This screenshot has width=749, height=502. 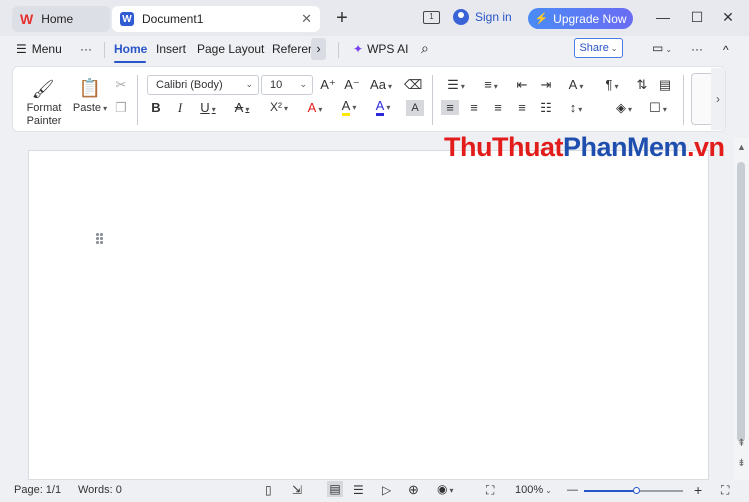 I want to click on font-size-select: 10 ⌄, so click(x=287, y=85).